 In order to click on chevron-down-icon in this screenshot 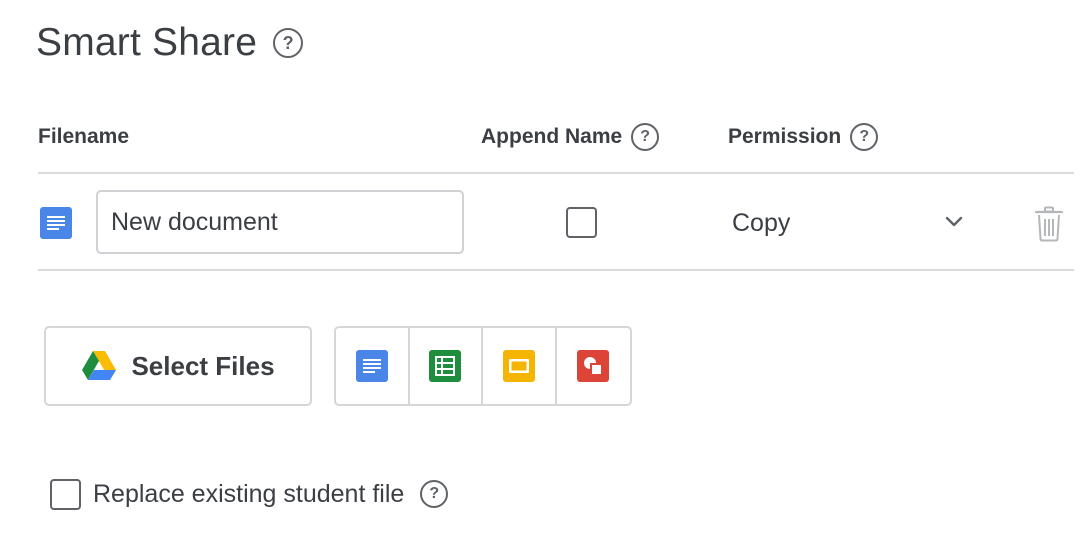, I will do `click(954, 222)`.